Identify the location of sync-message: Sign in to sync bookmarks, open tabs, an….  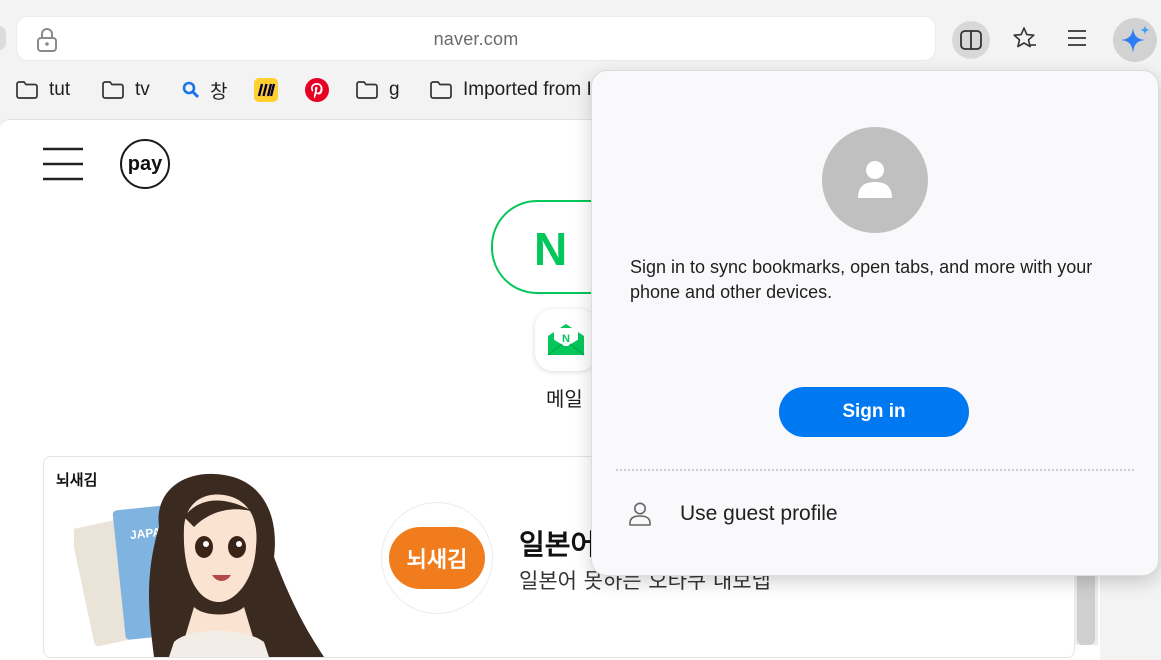
(861, 279).